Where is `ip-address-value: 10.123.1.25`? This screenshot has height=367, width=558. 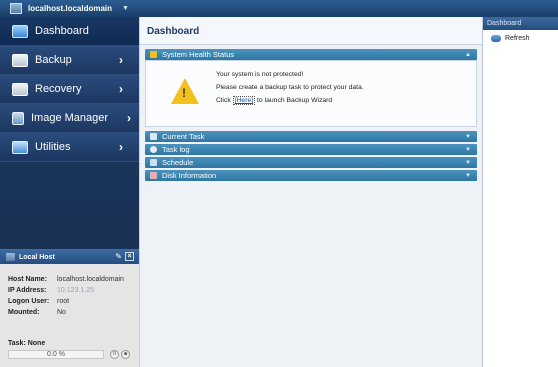 ip-address-value: 10.123.1.25 is located at coordinates (75, 290).